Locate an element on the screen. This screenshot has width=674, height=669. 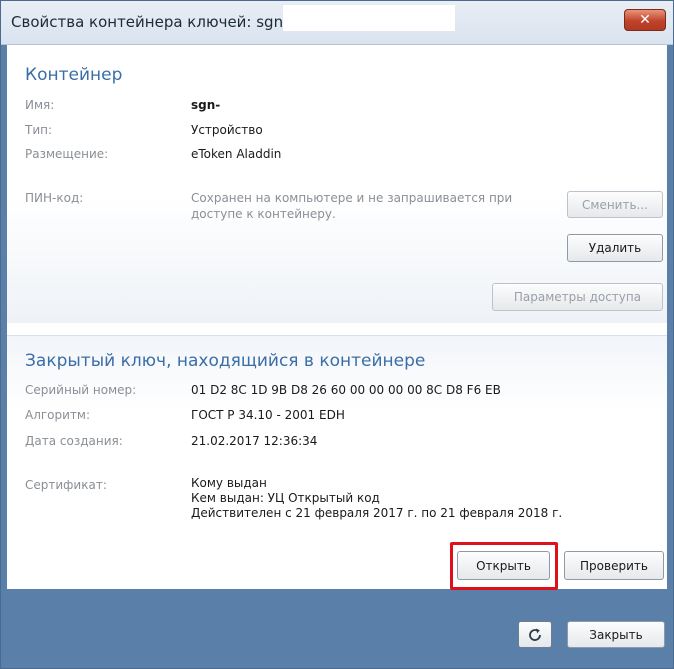
certificate-label: Сертификат: is located at coordinates (66, 485).